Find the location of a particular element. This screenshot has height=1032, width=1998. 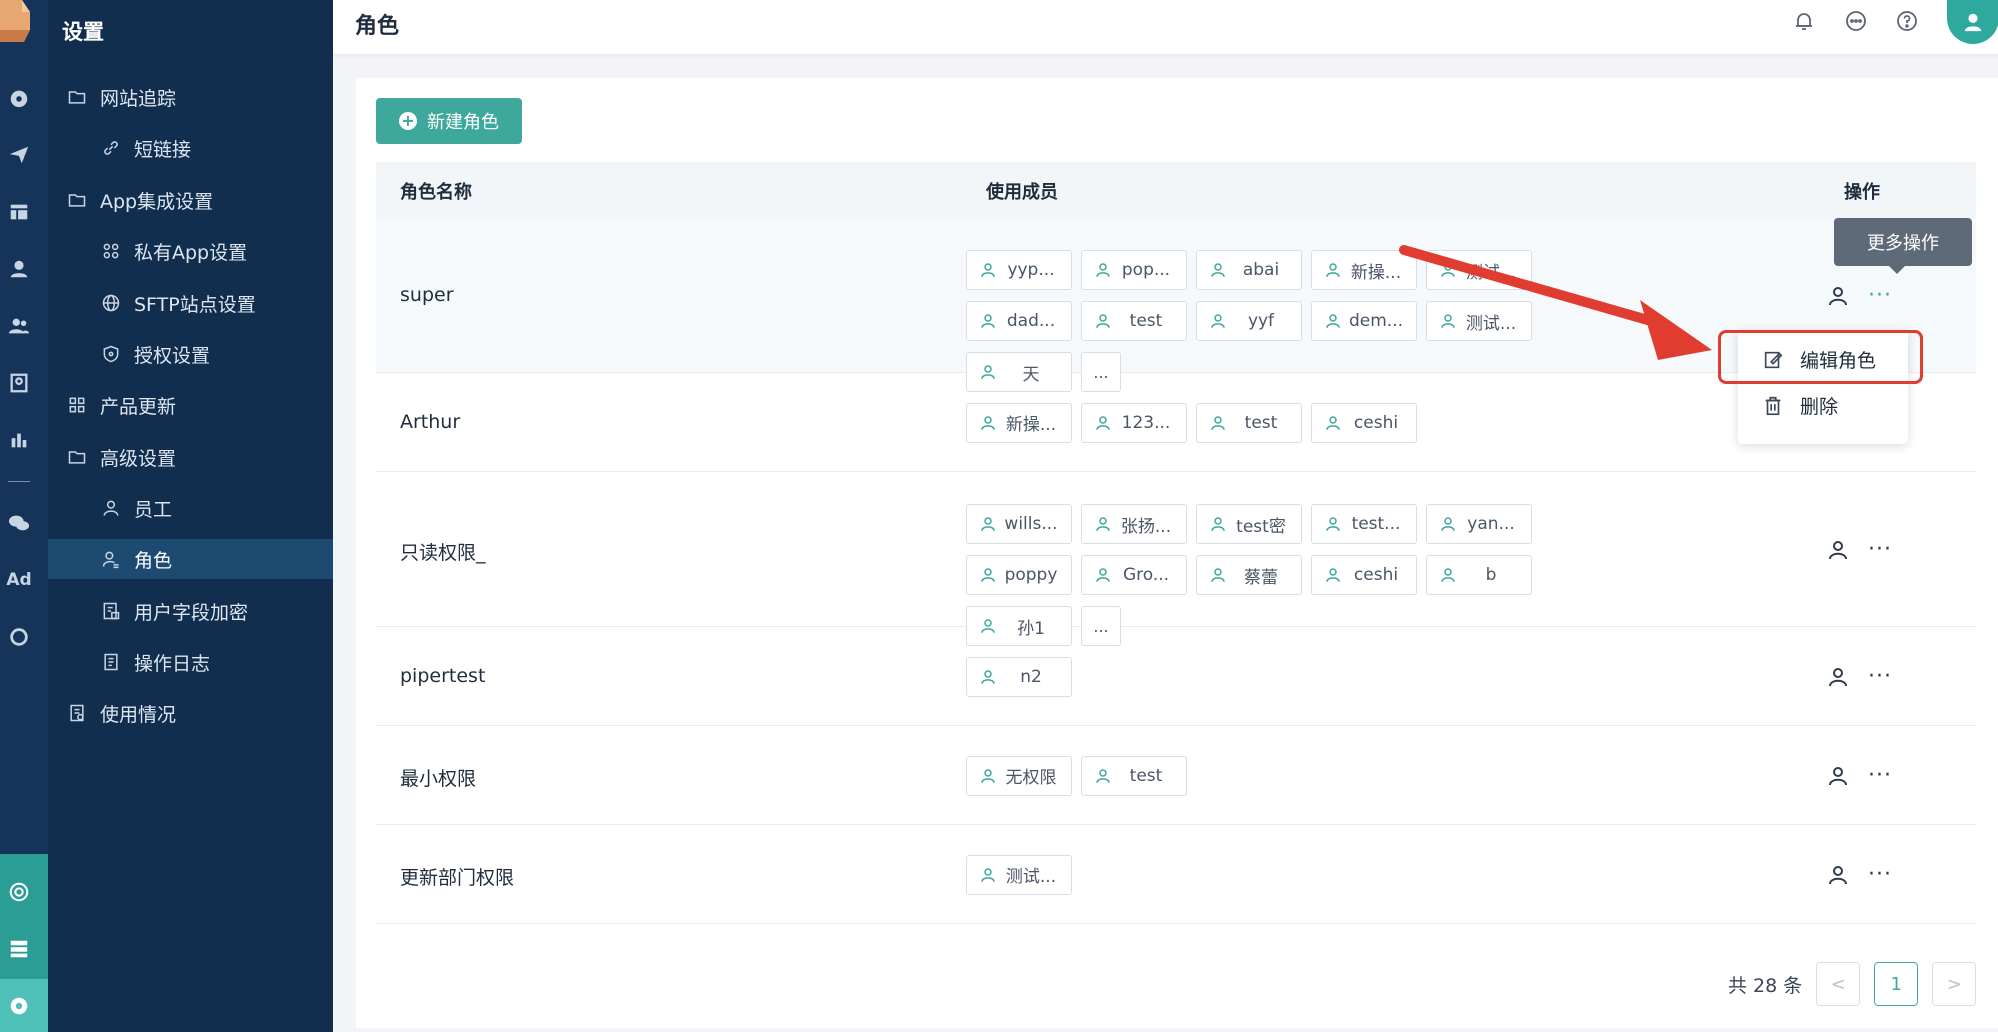

member-tag: n2 is located at coordinates (1019, 676).